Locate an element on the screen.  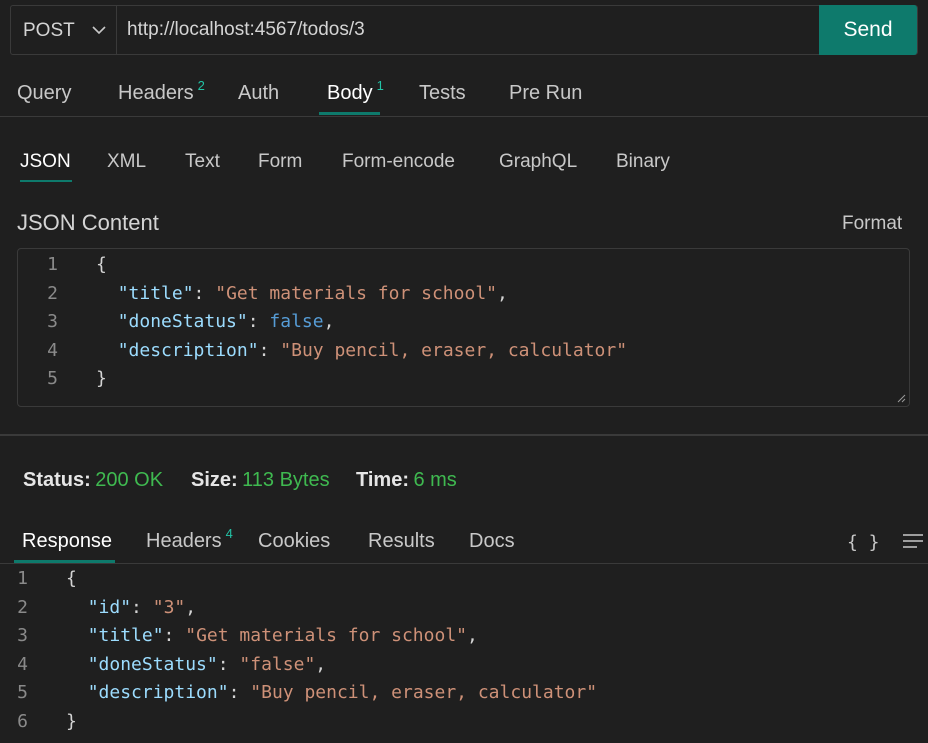
body-tab-form: Form is located at coordinates (280, 162).